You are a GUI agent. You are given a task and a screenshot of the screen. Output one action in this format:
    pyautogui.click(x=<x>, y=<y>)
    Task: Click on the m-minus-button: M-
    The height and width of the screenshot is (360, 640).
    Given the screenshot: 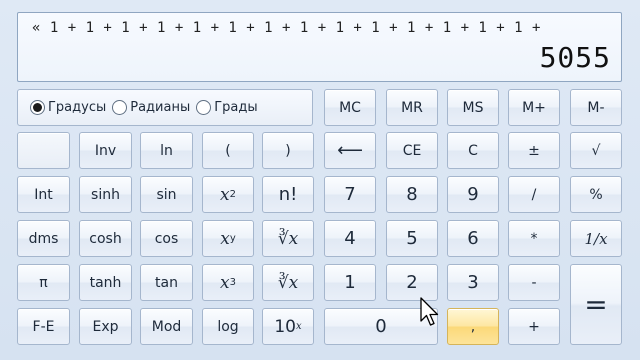 What is the action you would take?
    pyautogui.click(x=596, y=107)
    